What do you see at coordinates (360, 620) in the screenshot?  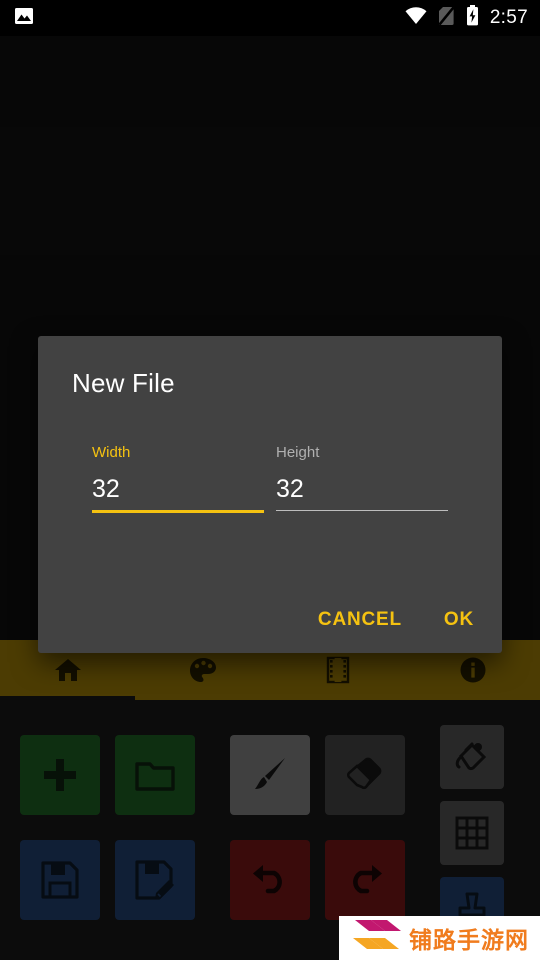 I see `cancel-button: CANCEL` at bounding box center [360, 620].